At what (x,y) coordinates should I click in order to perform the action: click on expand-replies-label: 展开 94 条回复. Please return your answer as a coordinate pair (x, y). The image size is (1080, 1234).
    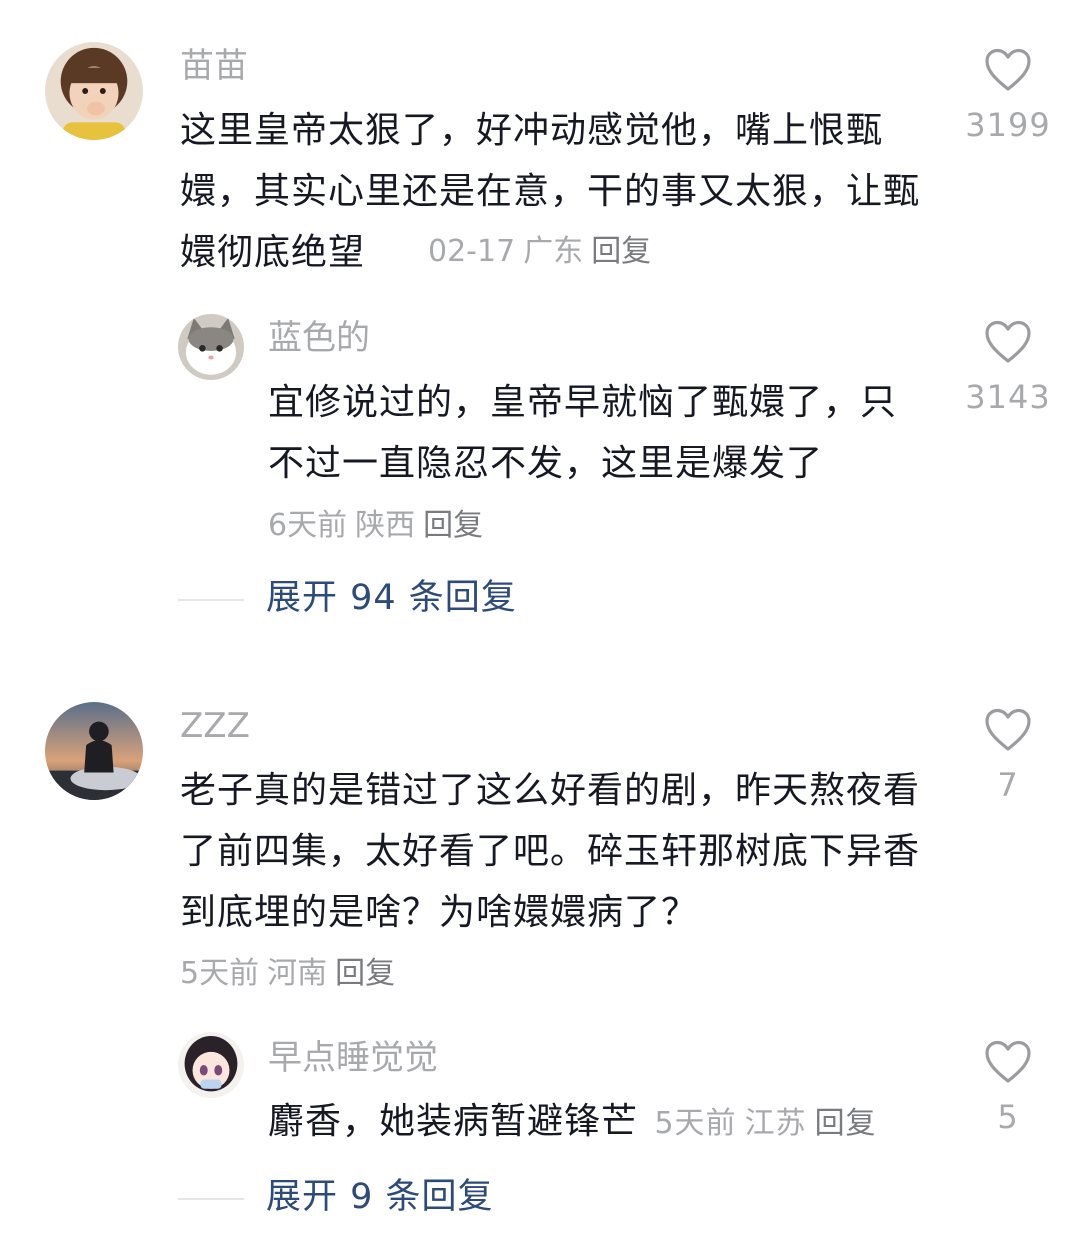
    Looking at the image, I should click on (391, 598).